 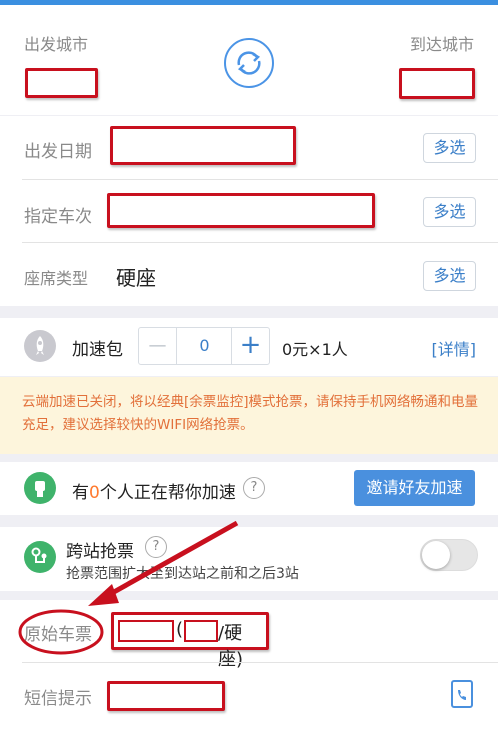 What do you see at coordinates (58, 217) in the screenshot?
I see `train-label: 指定车次` at bounding box center [58, 217].